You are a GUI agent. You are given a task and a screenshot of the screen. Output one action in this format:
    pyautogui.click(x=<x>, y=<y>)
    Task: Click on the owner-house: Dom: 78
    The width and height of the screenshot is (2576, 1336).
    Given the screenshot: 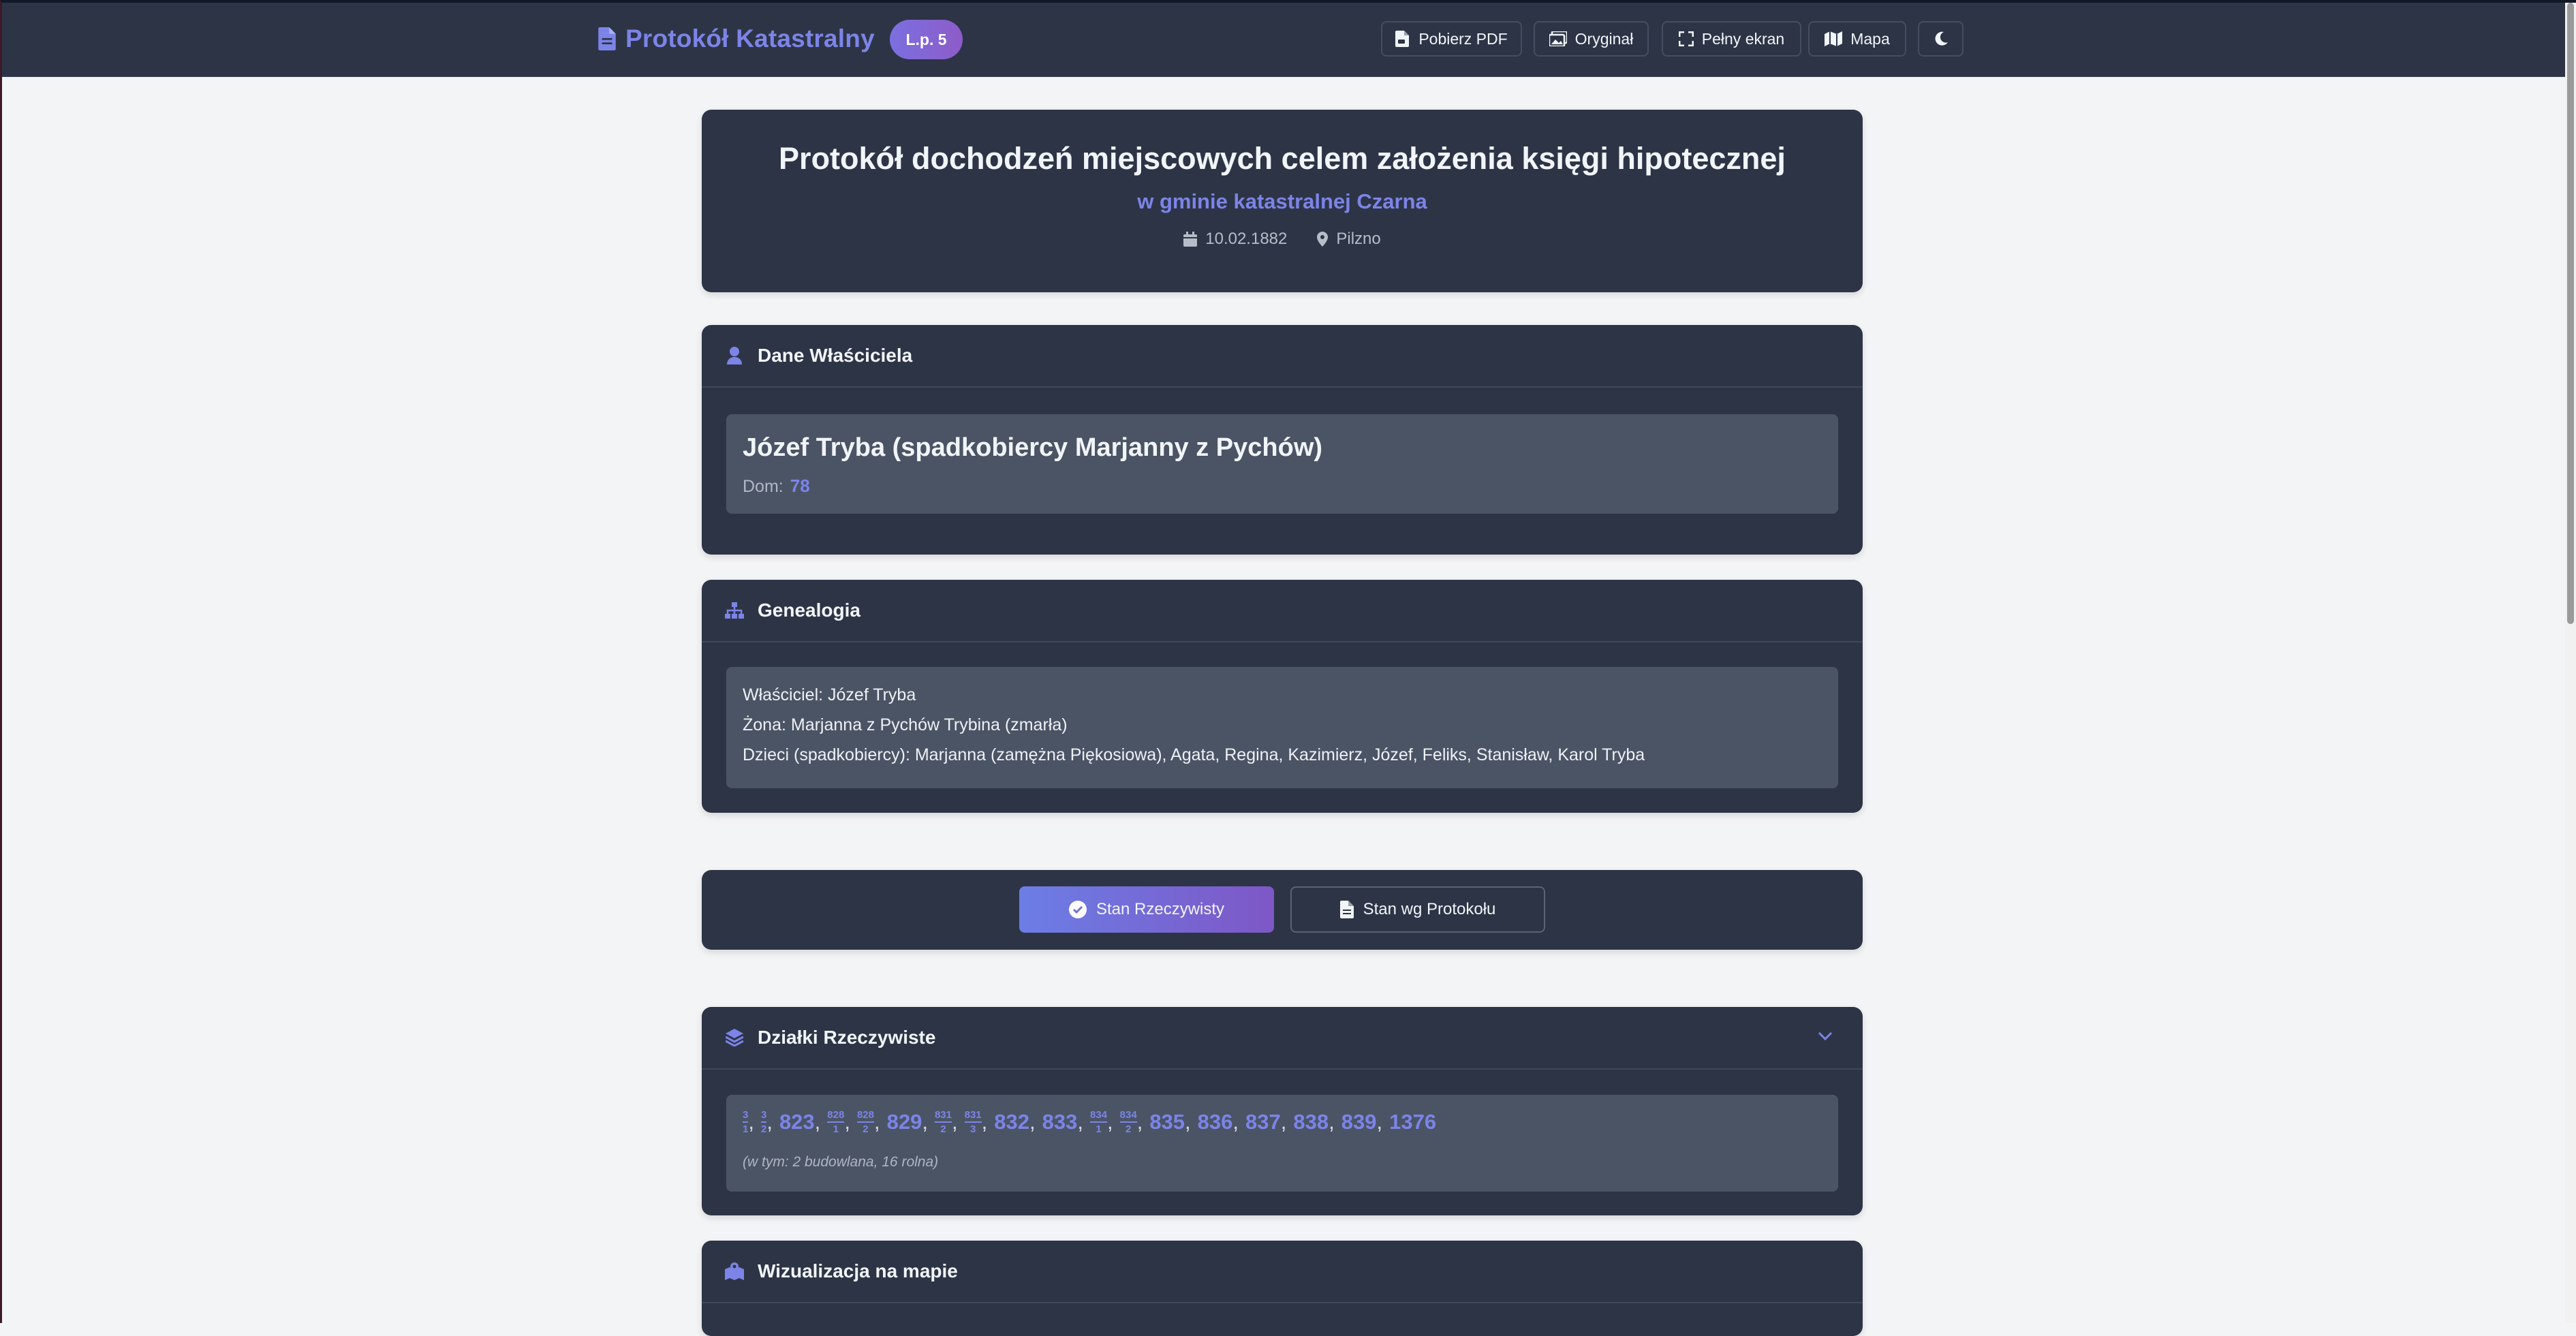 What is the action you would take?
    pyautogui.click(x=776, y=486)
    